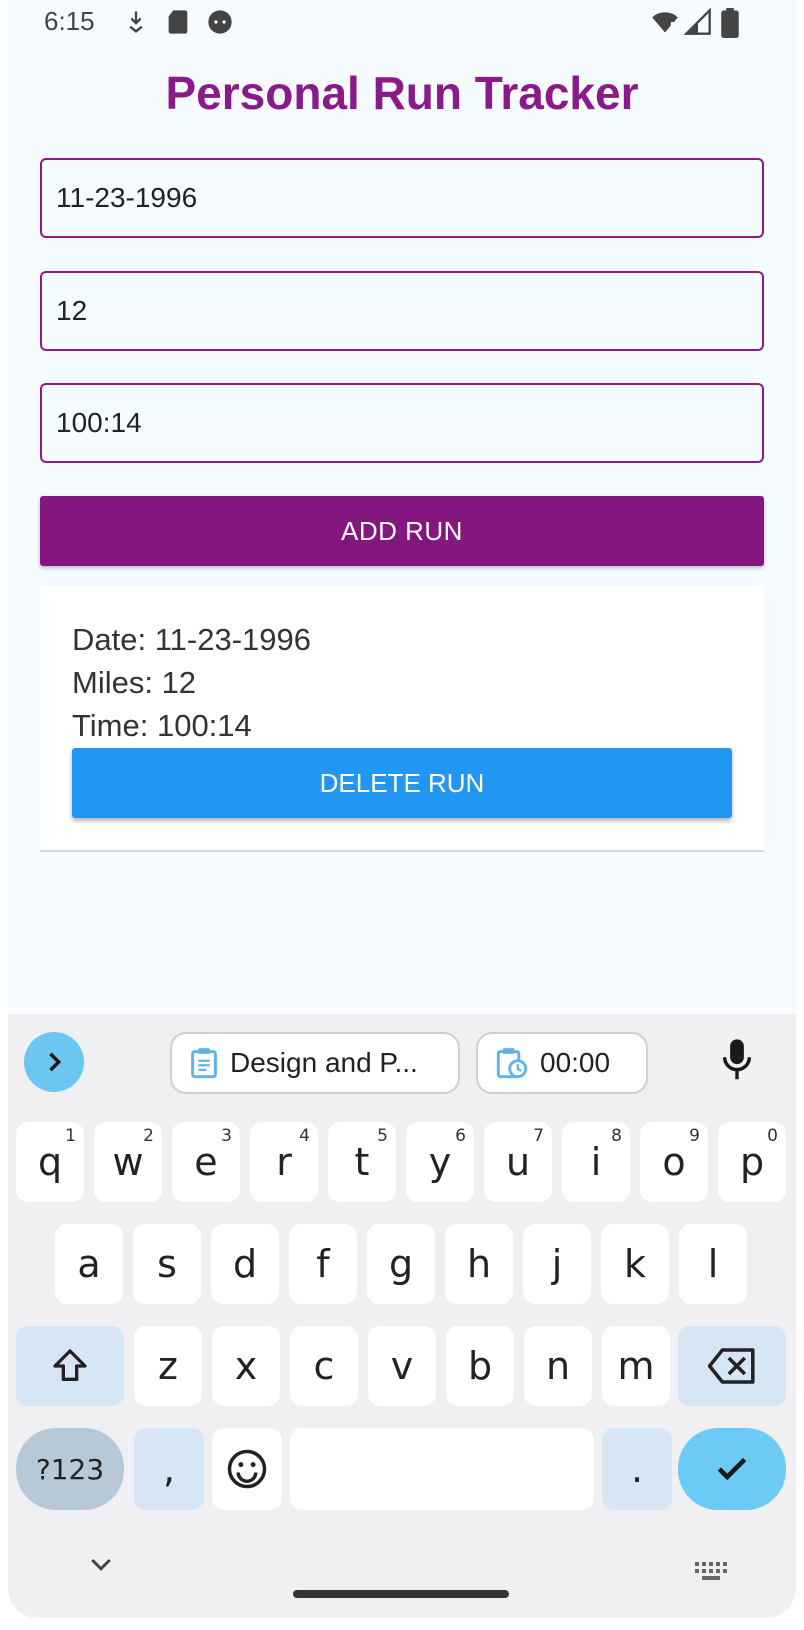 The image size is (804, 1630). What do you see at coordinates (402, 531) in the screenshot?
I see `add-run-button: ADD RUN` at bounding box center [402, 531].